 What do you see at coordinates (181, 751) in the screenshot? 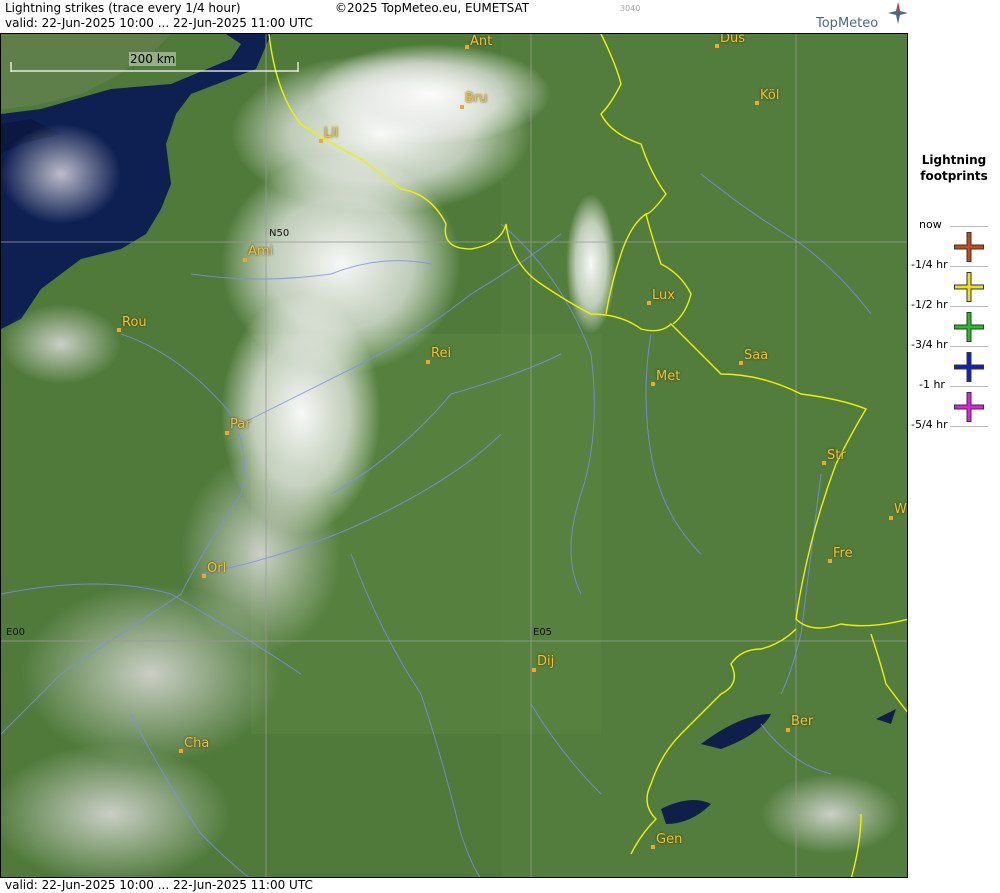
I see `city-marker-cha` at bounding box center [181, 751].